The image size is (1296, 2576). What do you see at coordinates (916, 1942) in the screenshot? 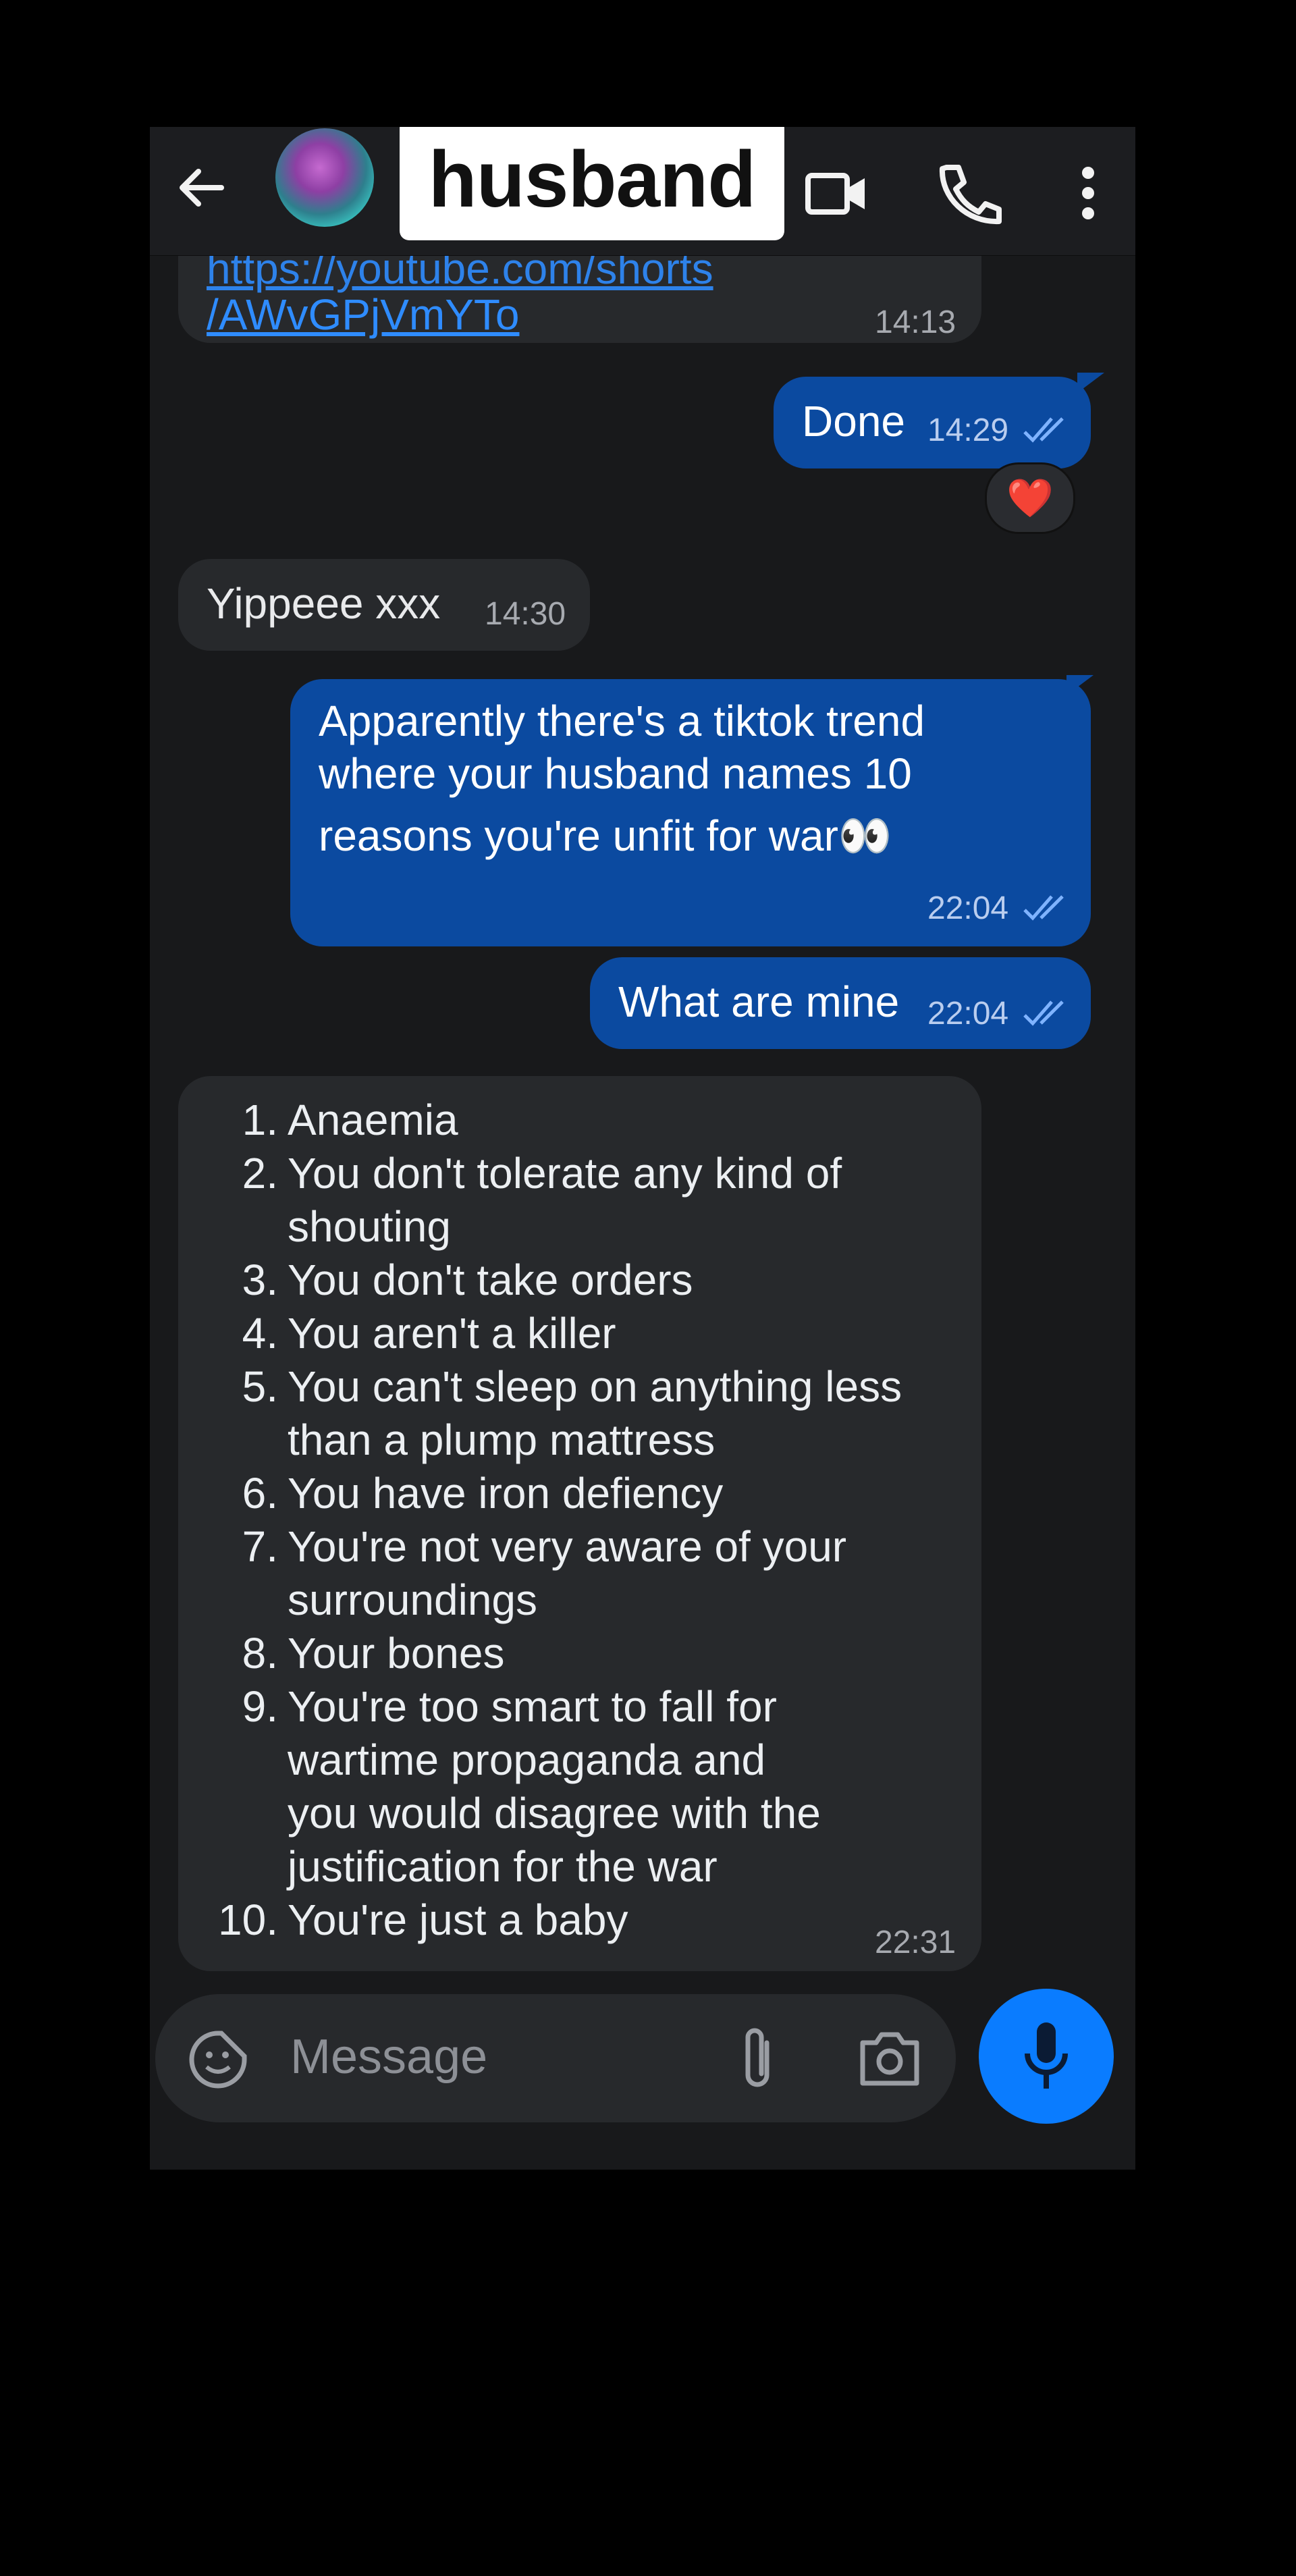
I see `message-time: 22:31` at bounding box center [916, 1942].